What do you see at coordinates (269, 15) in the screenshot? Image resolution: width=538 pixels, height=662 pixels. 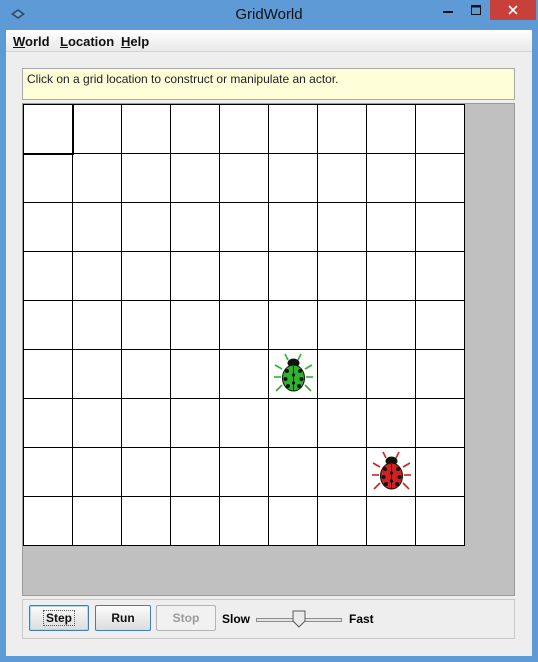 I see `title-bar: GridWorld` at bounding box center [269, 15].